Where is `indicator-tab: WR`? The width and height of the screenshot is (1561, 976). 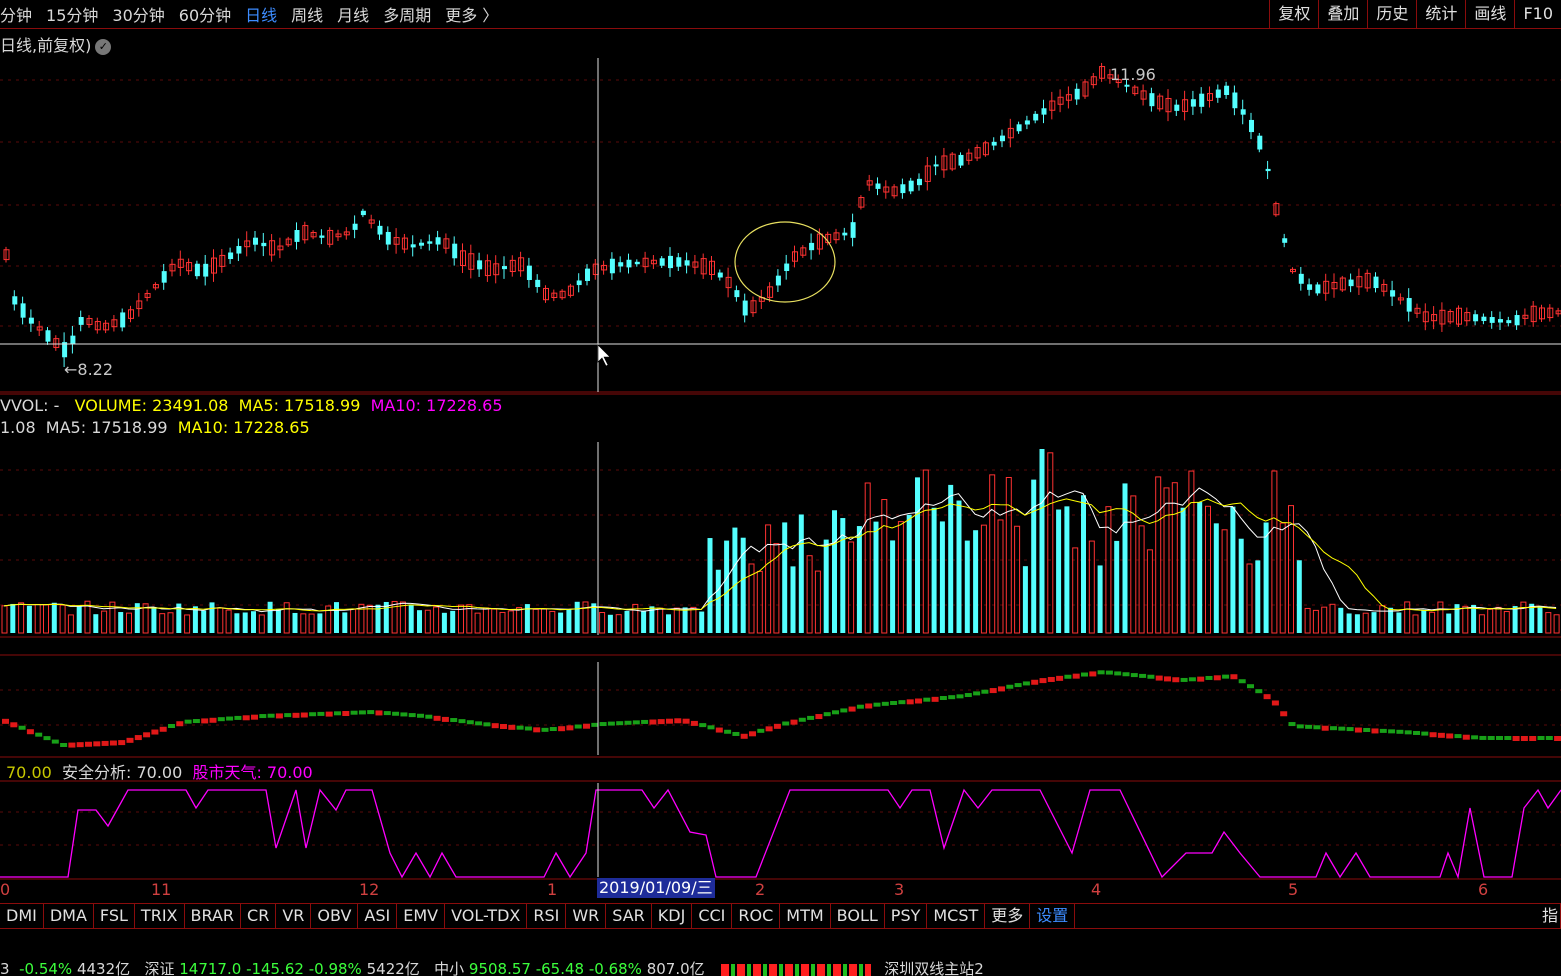 indicator-tab: WR is located at coordinates (586, 916).